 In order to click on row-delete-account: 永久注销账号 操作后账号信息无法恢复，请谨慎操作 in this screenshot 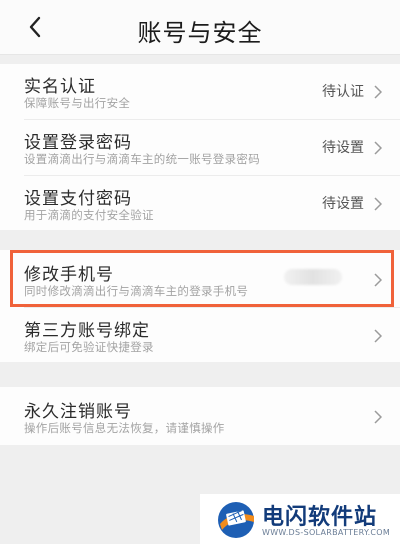, I will do `click(200, 417)`.